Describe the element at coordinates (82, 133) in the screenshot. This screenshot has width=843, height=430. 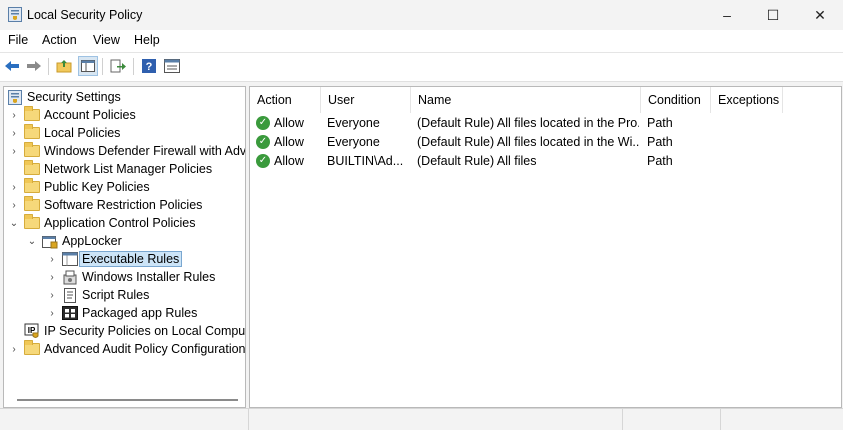
I see `tree-label: Local Policies` at that location.